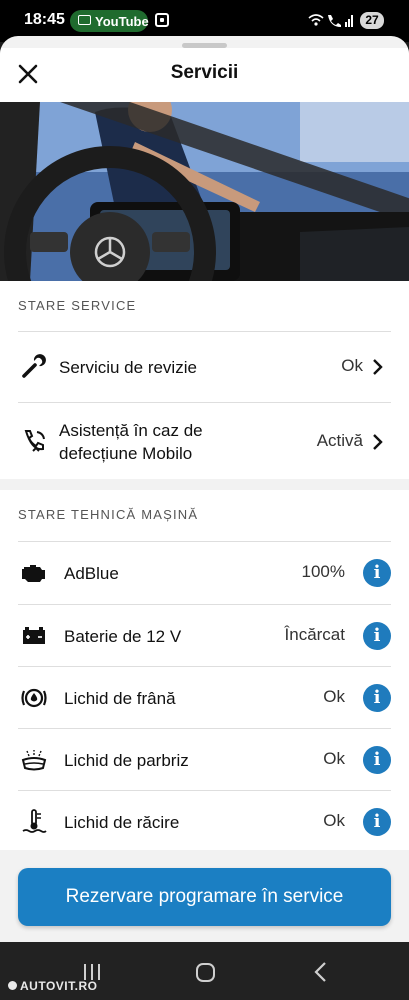 The height and width of the screenshot is (1000, 409). I want to click on youtube-pill: YouTube, so click(109, 21).